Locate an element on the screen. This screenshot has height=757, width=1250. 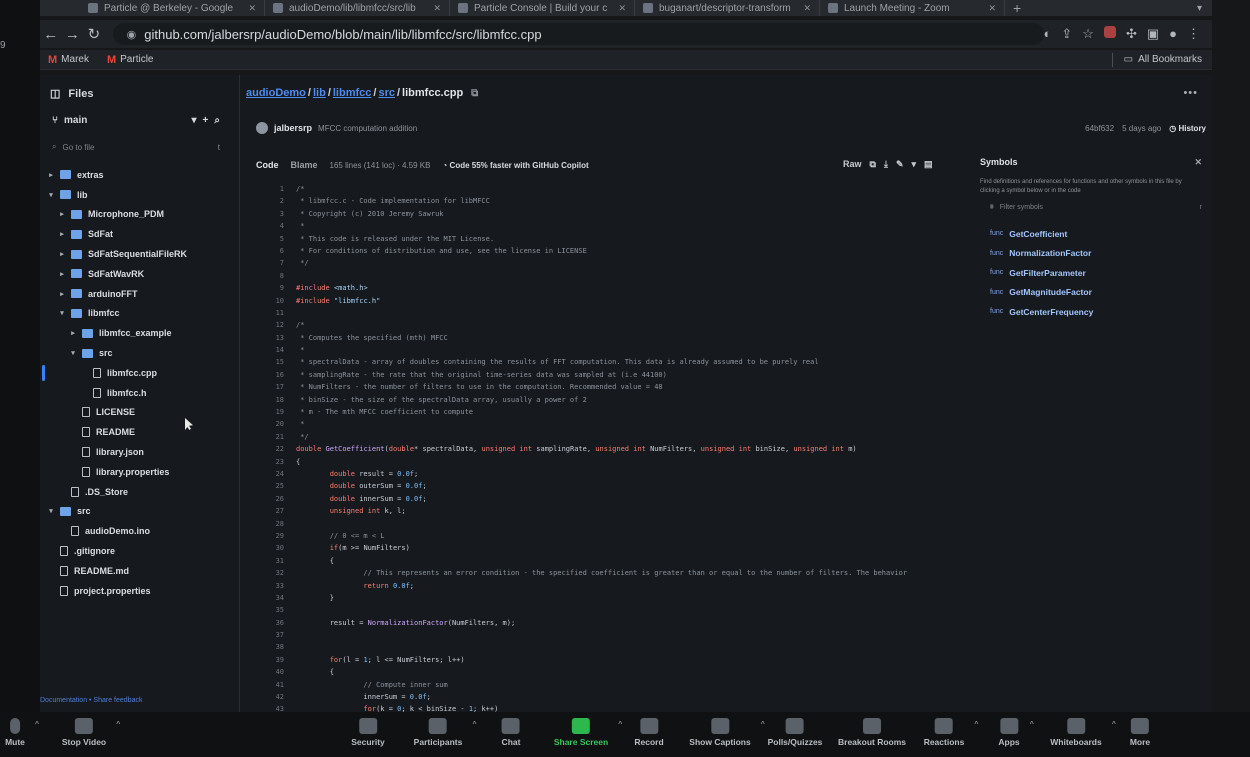
go-to-file-input: ⌕ Go to file t is located at coordinates (136, 147).